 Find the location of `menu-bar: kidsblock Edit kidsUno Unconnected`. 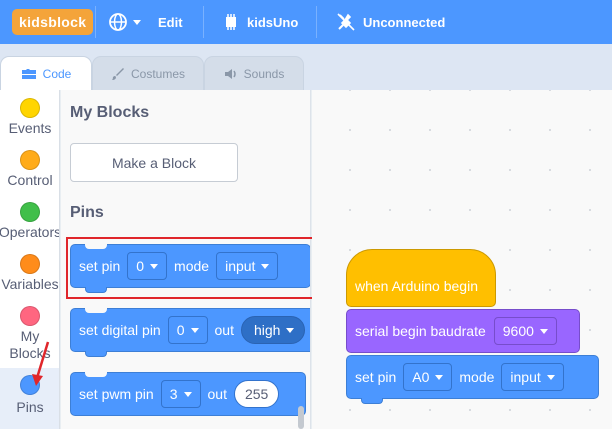

menu-bar: kidsblock Edit kidsUno Unconnected is located at coordinates (306, 22).